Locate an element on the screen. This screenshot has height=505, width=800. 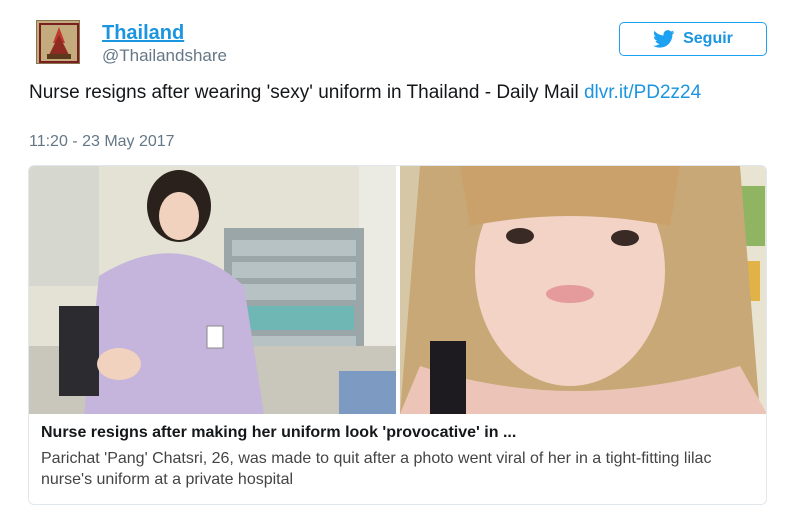
follow-button: Seguir is located at coordinates (693, 39).